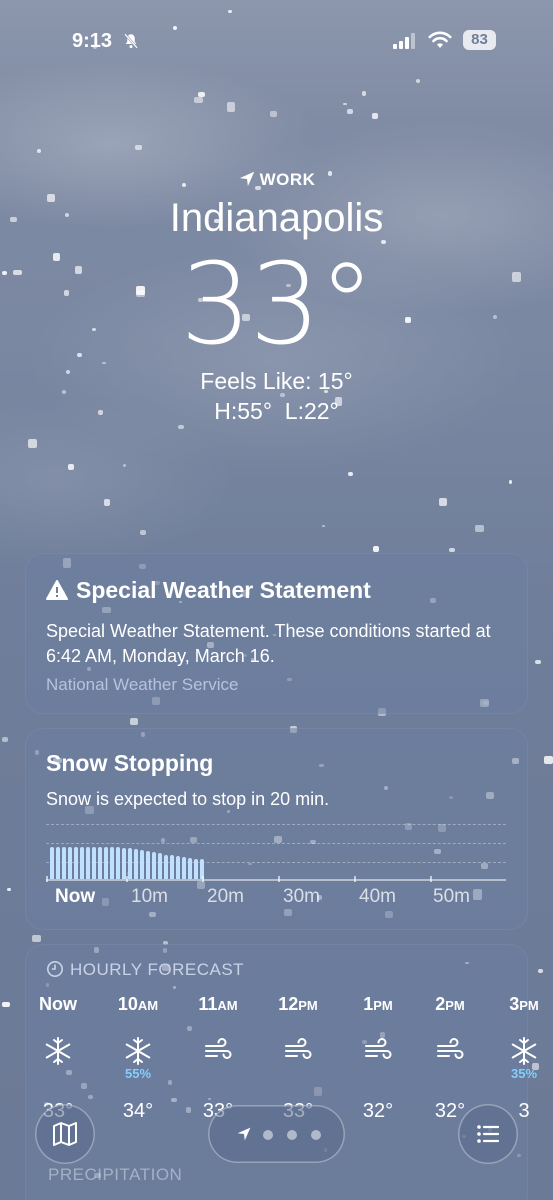 This screenshot has width=553, height=1200. I want to click on hour-label: 11AM, so click(218, 1004).